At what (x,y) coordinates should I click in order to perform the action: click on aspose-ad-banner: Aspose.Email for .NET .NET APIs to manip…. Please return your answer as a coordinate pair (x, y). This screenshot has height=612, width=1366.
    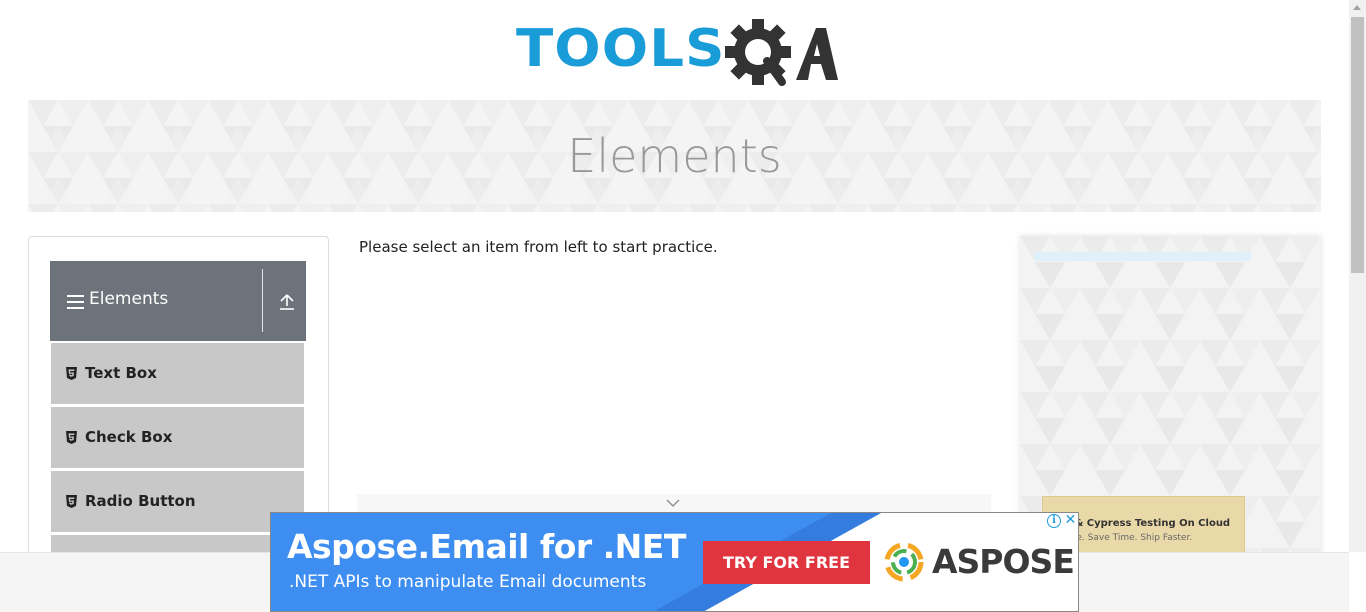
    Looking at the image, I should click on (674, 562).